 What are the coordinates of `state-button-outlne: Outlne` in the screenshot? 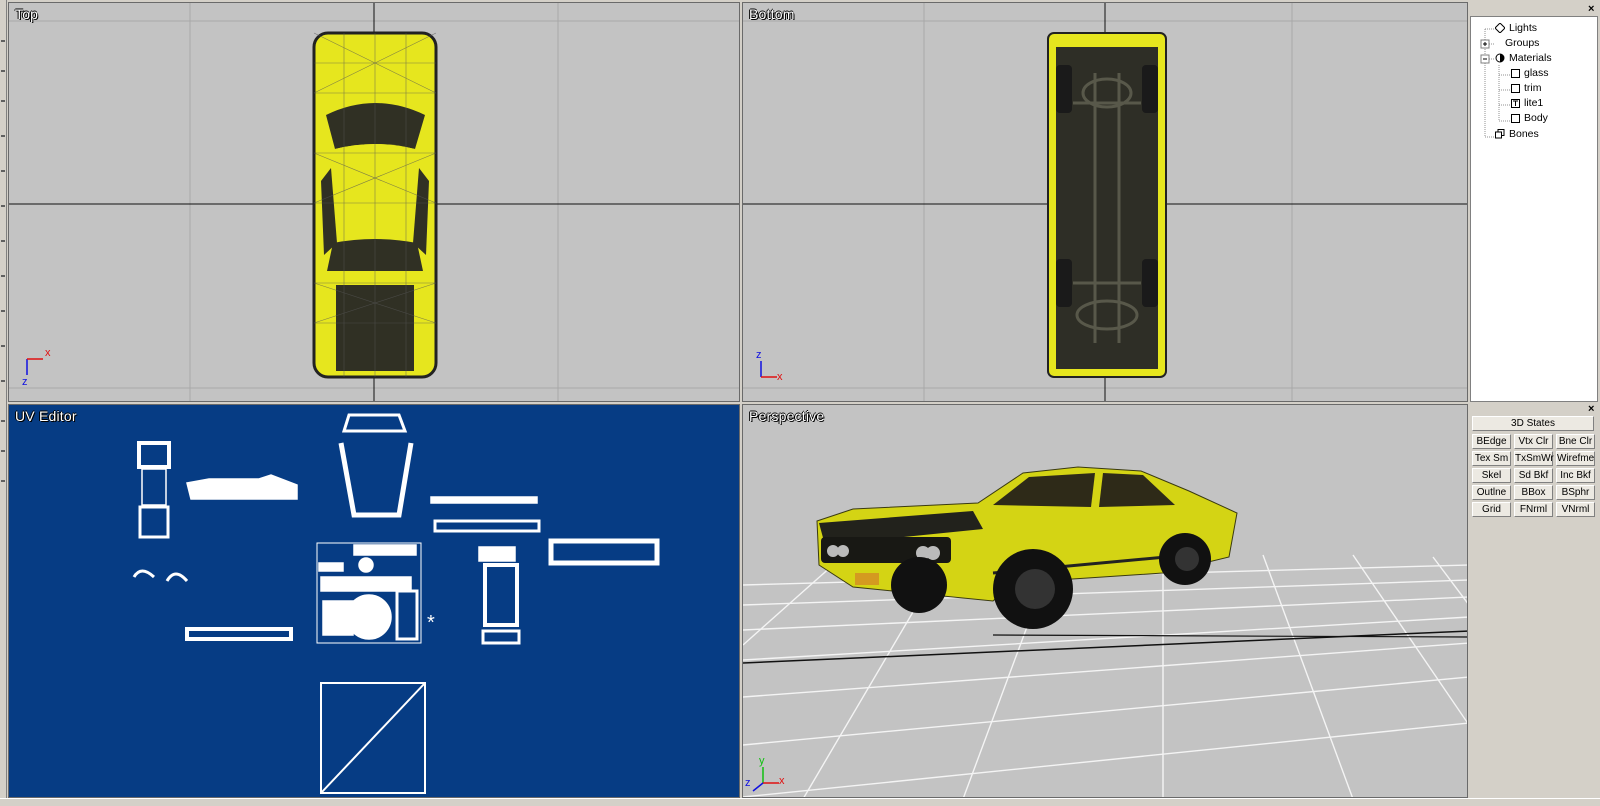 It's located at (1491, 492).